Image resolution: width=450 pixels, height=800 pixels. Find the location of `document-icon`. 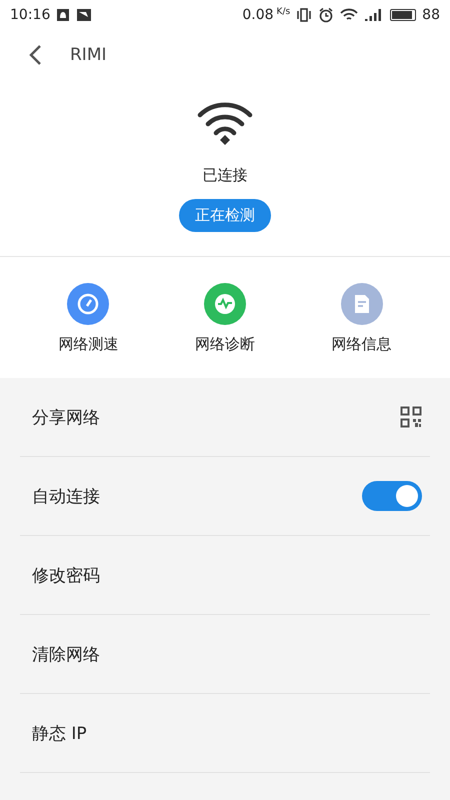

document-icon is located at coordinates (361, 304).